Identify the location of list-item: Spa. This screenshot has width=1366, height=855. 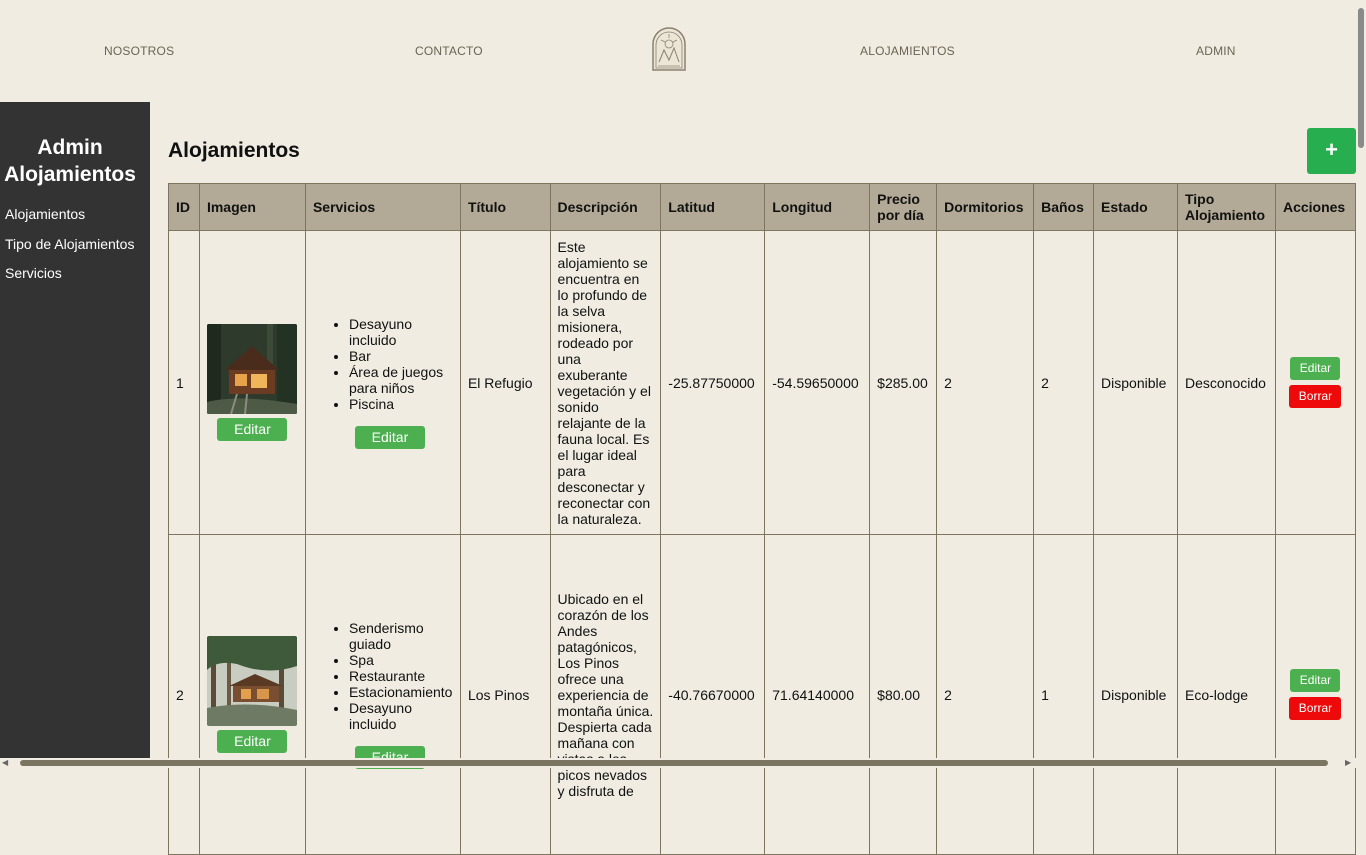
(401, 660).